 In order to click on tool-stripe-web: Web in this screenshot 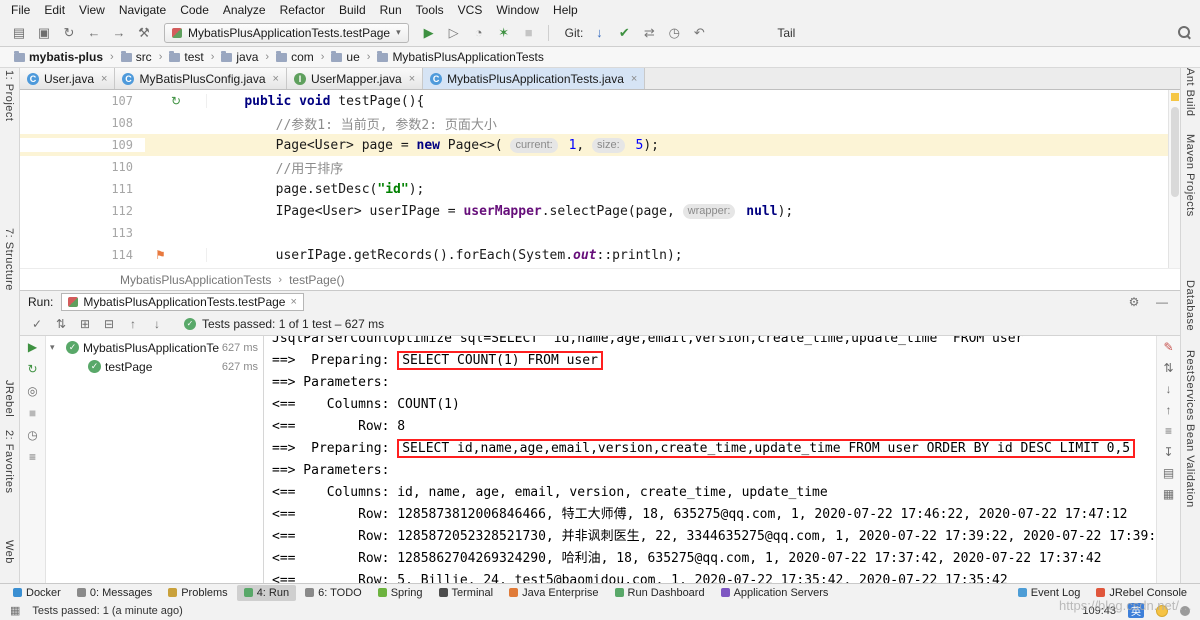, I will do `click(9, 552)`.